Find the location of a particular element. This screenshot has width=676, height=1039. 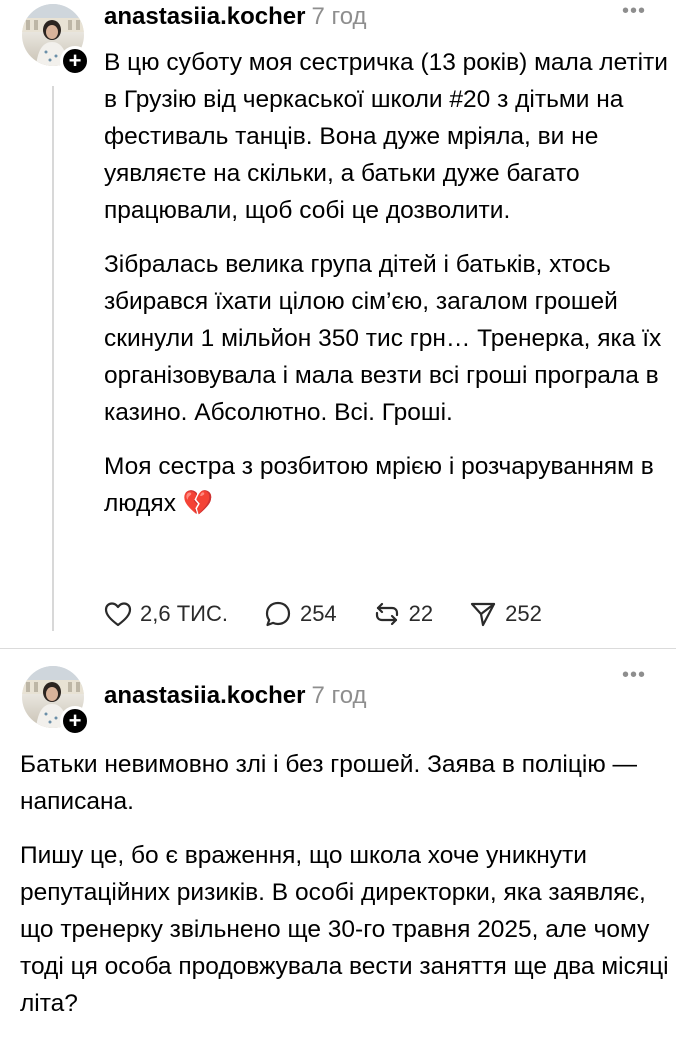

thread-connector-line is located at coordinates (53, 358).